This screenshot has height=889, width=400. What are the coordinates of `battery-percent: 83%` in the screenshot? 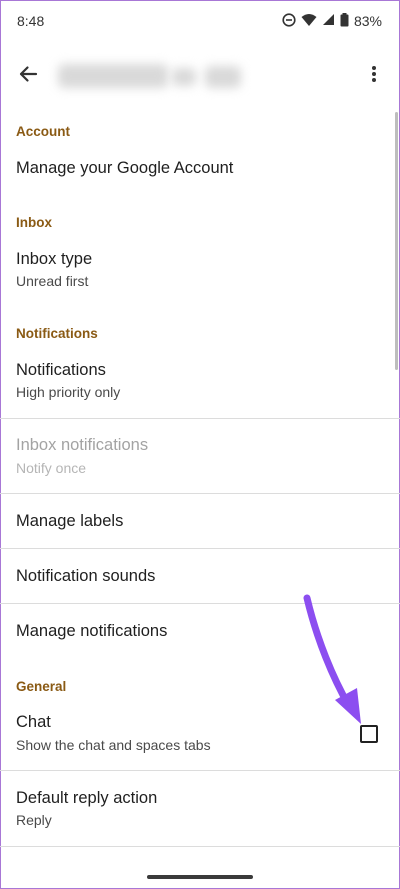 It's located at (367, 21).